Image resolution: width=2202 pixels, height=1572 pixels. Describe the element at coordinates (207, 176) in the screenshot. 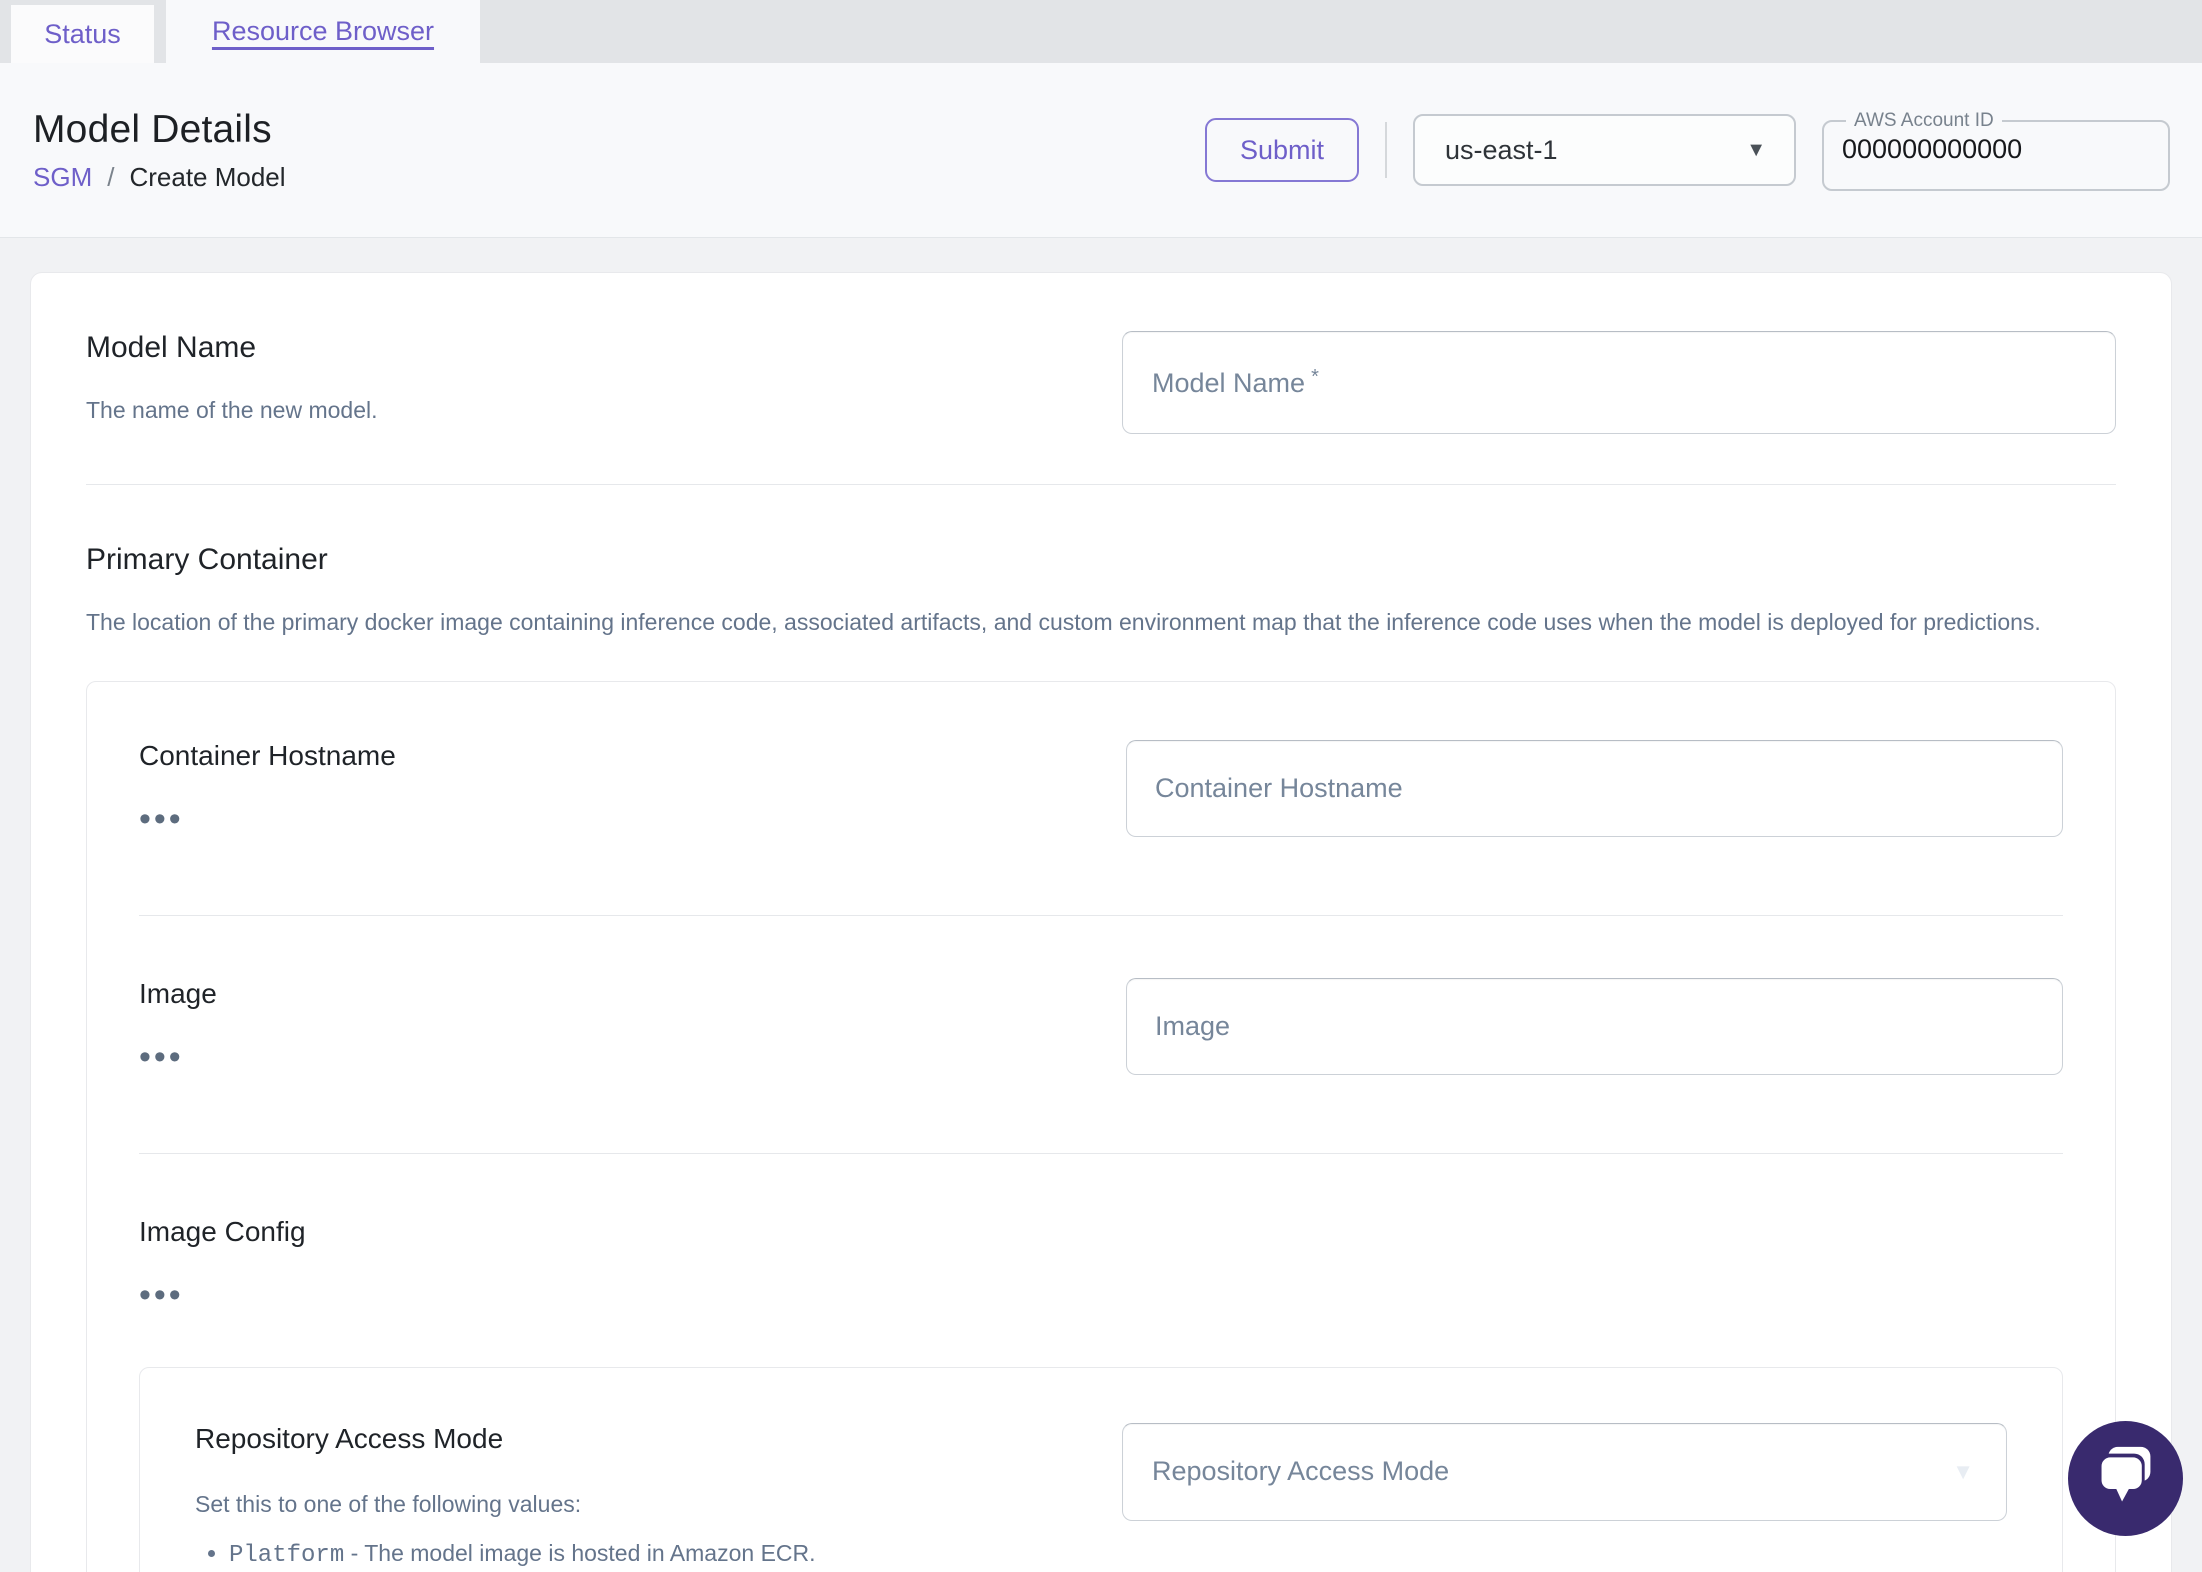

I see `breadcrumb-current: Create Model` at that location.